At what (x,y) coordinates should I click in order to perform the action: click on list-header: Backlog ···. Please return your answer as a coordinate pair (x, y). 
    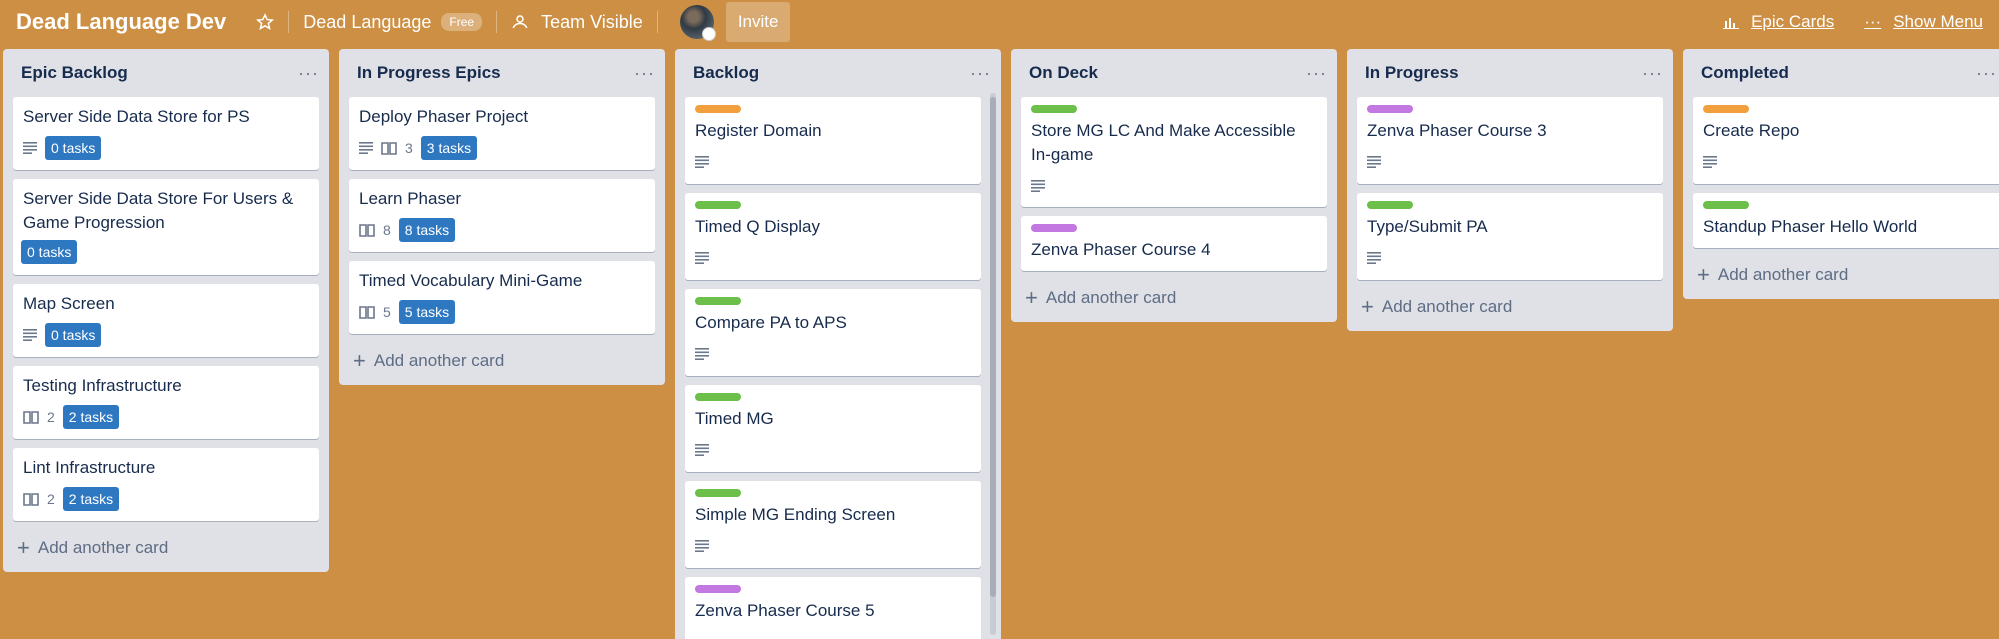
    Looking at the image, I should click on (838, 73).